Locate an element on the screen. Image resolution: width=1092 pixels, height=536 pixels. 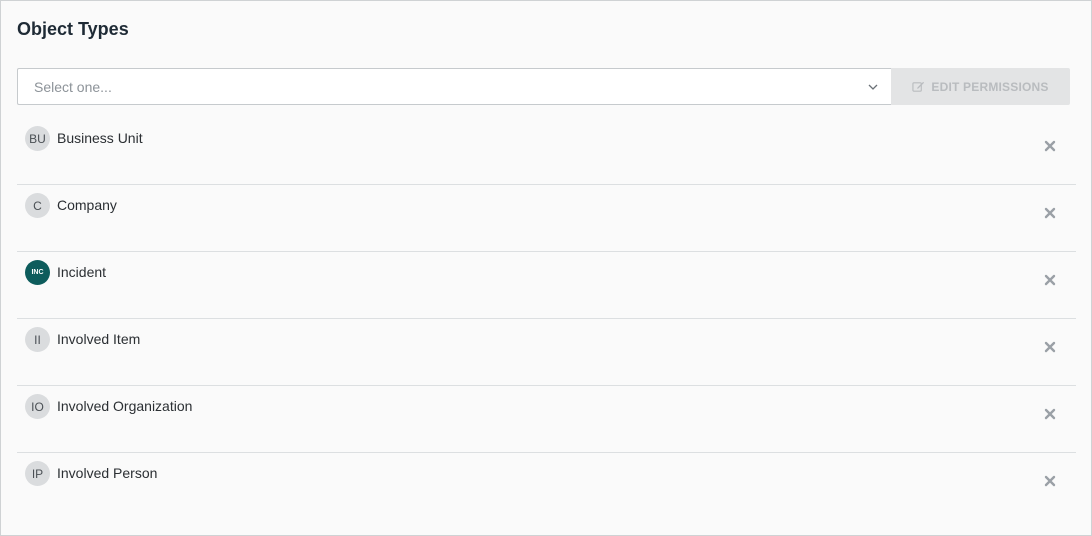
toolbar: Select one... EDIT PERMISSIONS is located at coordinates (543, 86).